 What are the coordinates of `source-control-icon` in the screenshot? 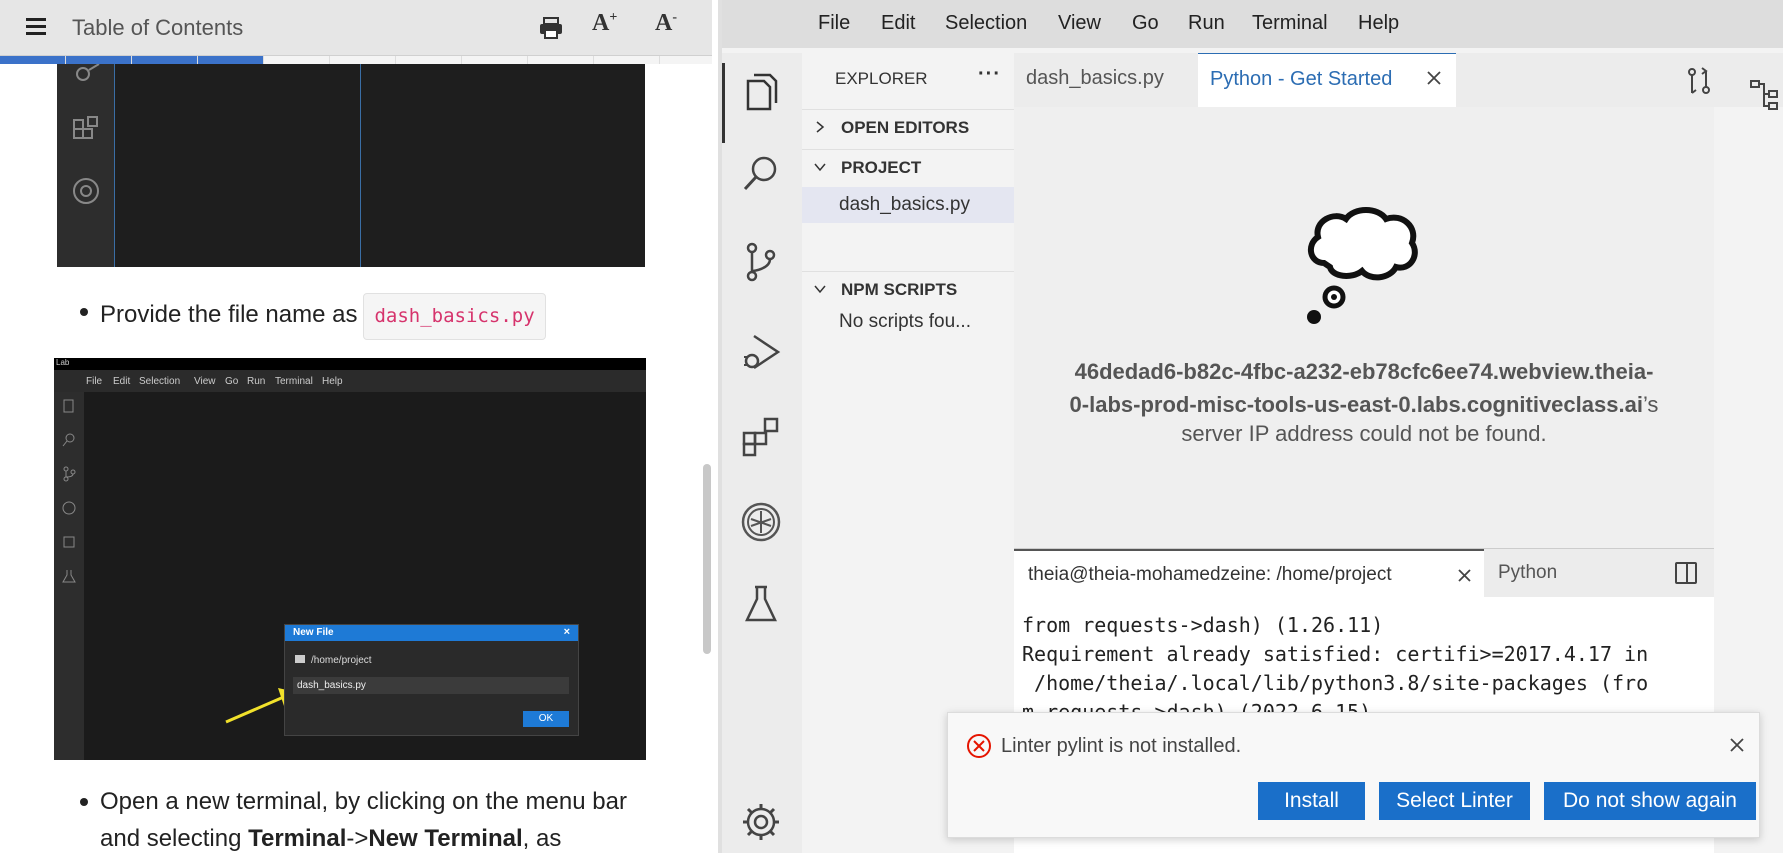 It's located at (761, 262).